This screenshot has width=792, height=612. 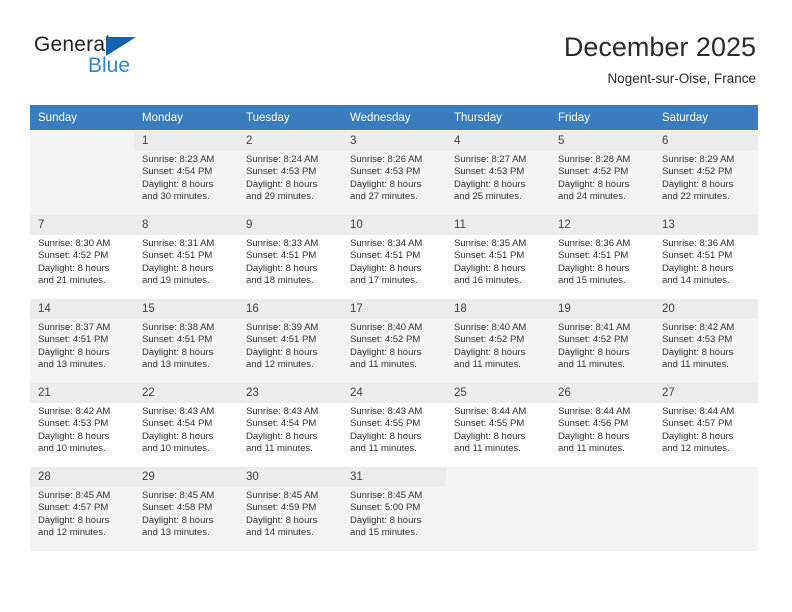 I want to click on day-sunset-text: Sunset: 4:59 PM, so click(x=281, y=508).